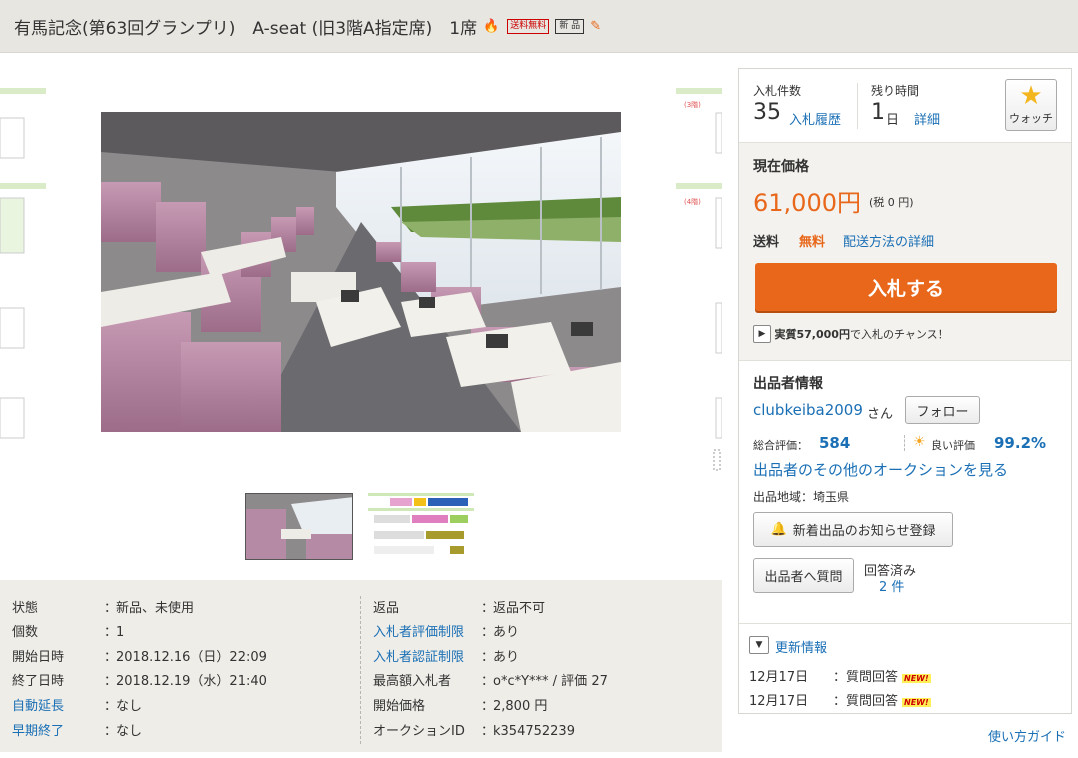  Describe the element at coordinates (534, 731) in the screenshot. I see `detail-value: k354752239` at that location.